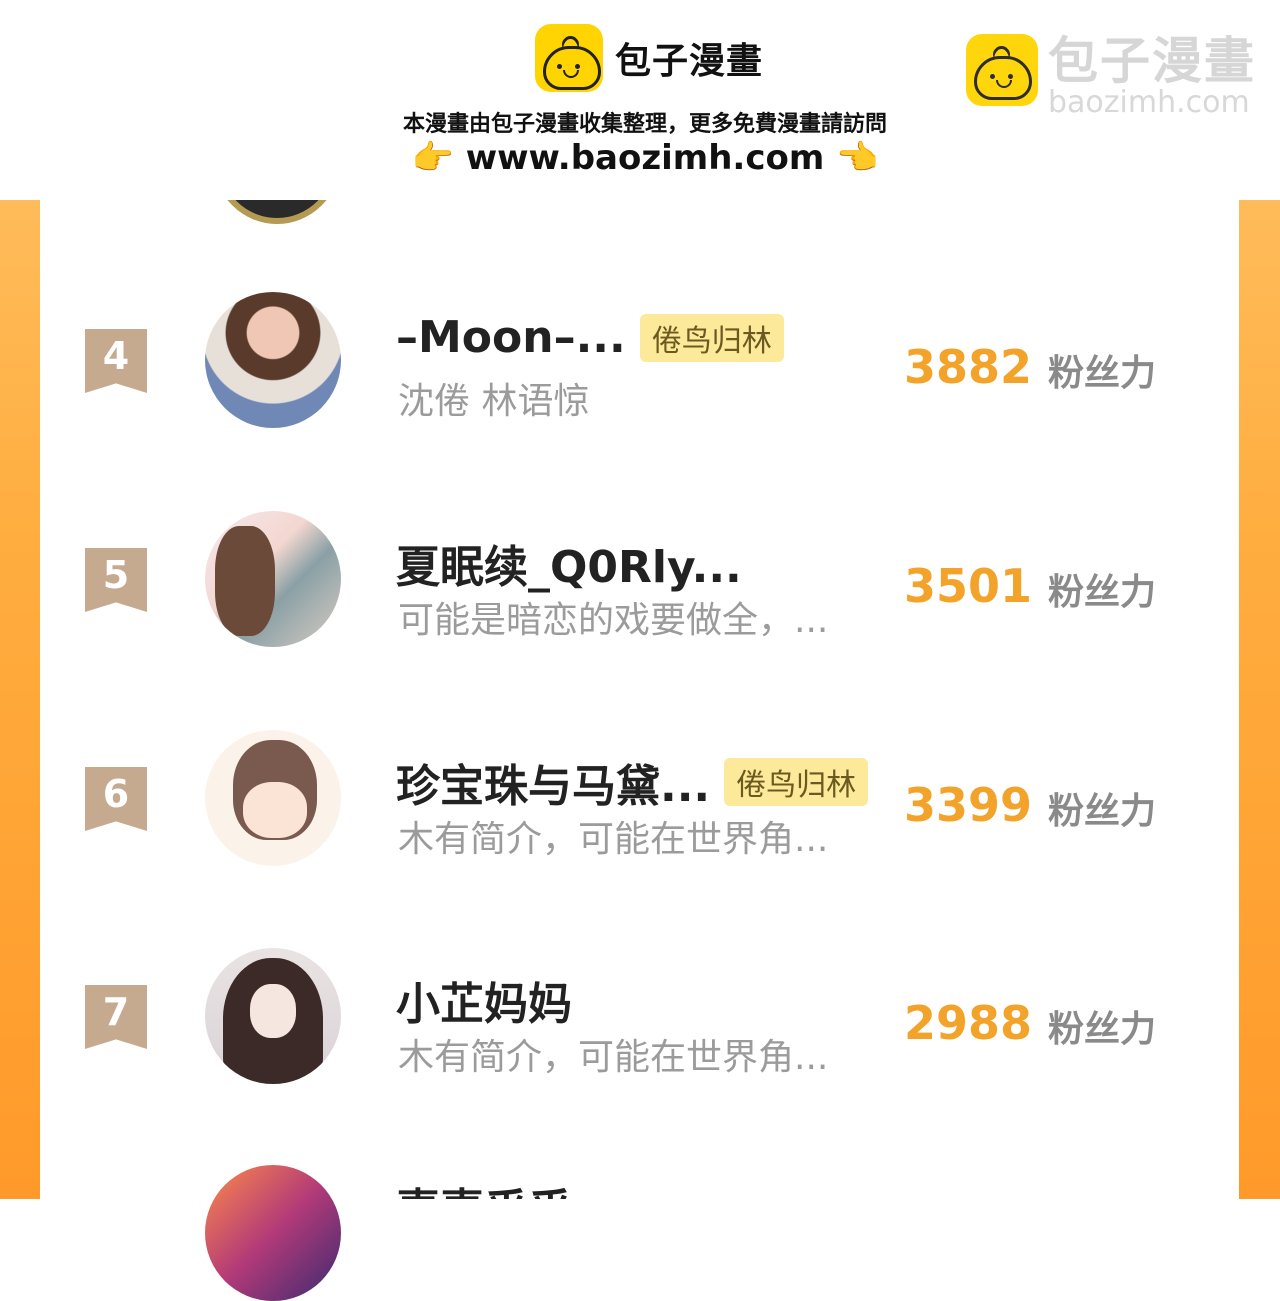 The height and width of the screenshot is (1301, 1280). I want to click on rank-badge: 7, so click(116, 1017).